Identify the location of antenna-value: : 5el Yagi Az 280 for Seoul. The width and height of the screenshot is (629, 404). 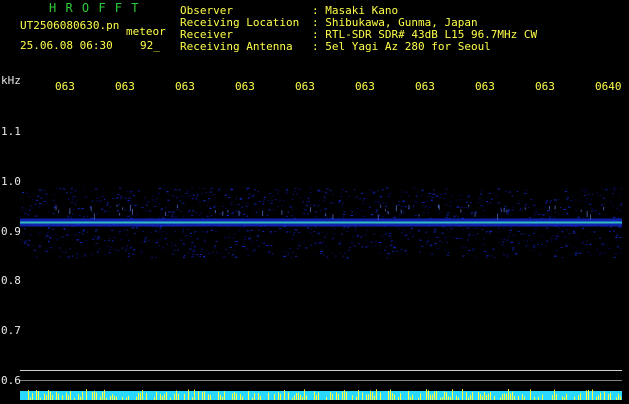
(401, 47).